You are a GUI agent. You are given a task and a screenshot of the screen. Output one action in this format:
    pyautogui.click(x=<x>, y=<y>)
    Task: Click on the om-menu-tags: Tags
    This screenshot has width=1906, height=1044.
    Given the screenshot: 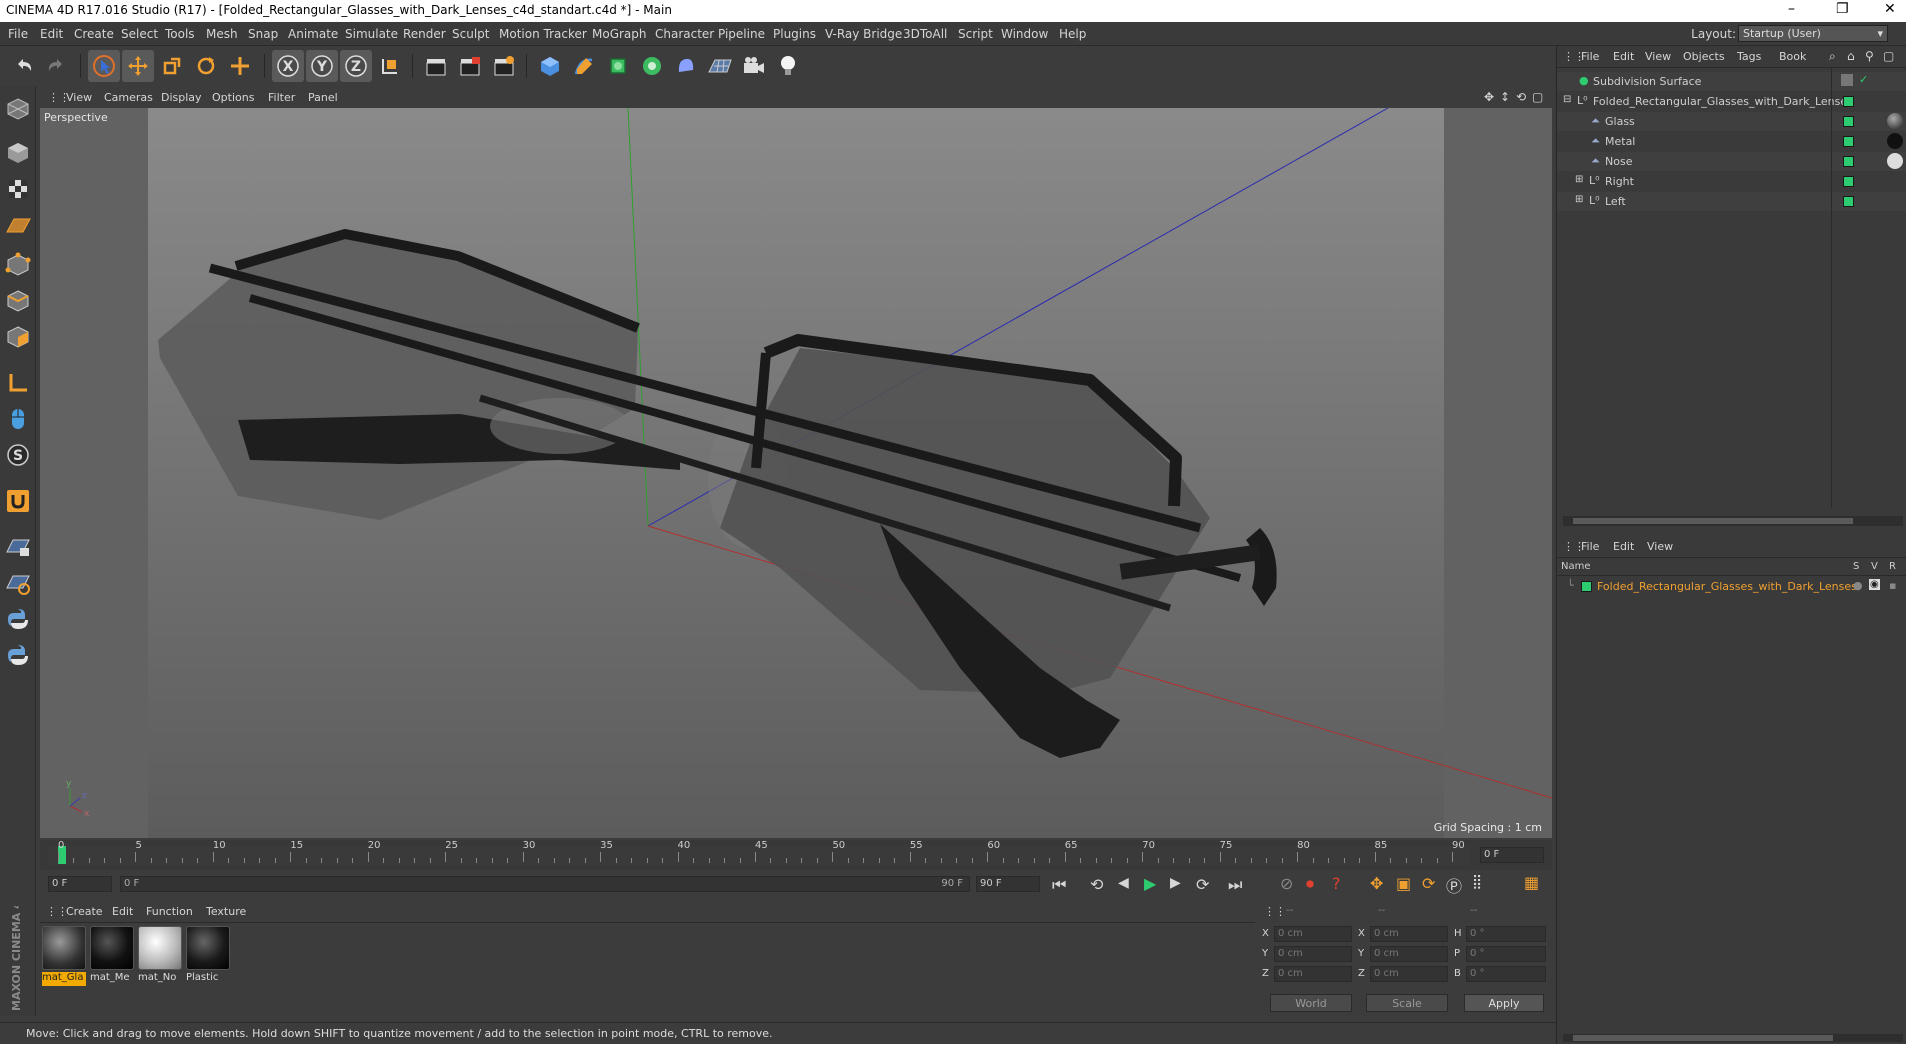 What is the action you would take?
    pyautogui.click(x=1749, y=56)
    